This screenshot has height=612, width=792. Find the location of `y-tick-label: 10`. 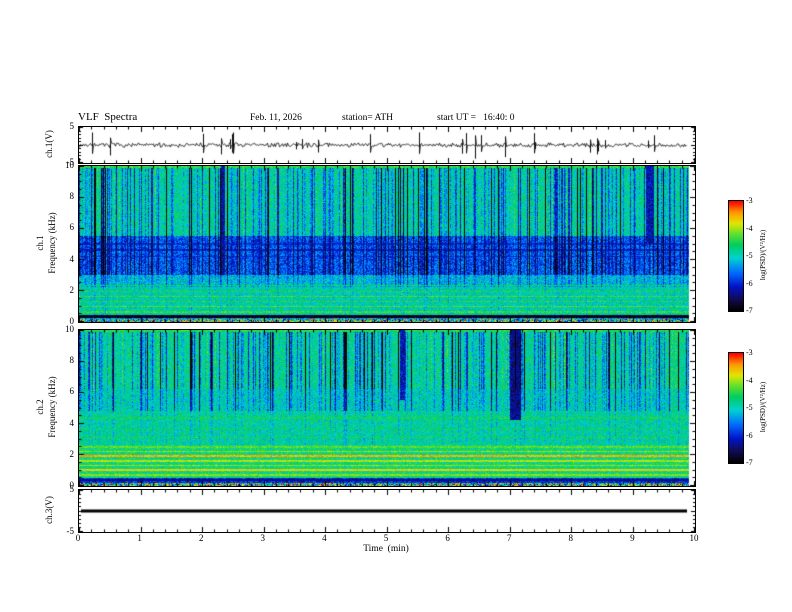

y-tick-label: 10 is located at coordinates (69, 329).